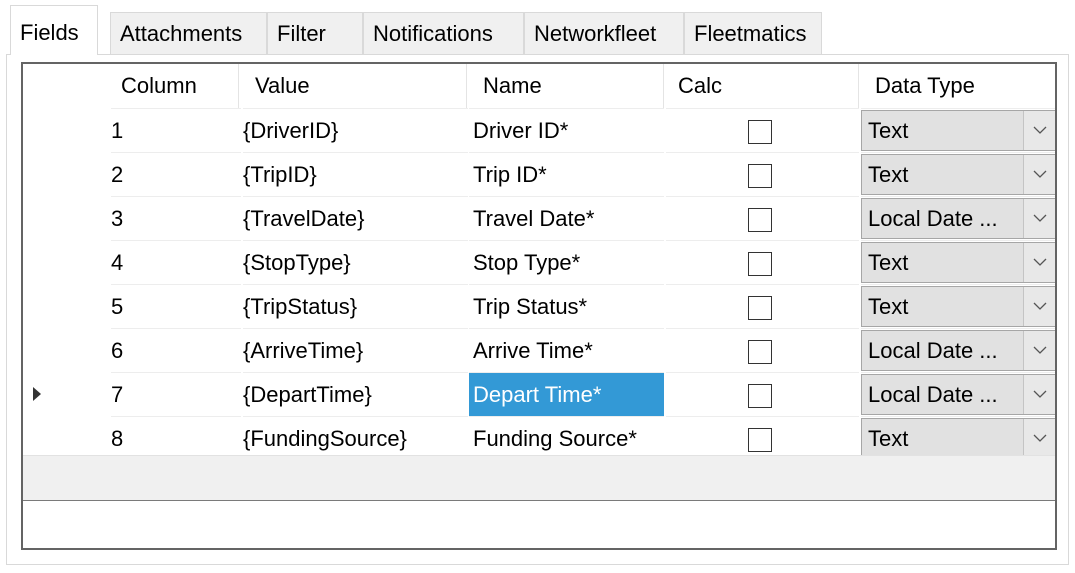 The width and height of the screenshot is (1075, 573). Describe the element at coordinates (753, 33) in the screenshot. I see `tab-fleetmatics: Fleetmatics` at that location.